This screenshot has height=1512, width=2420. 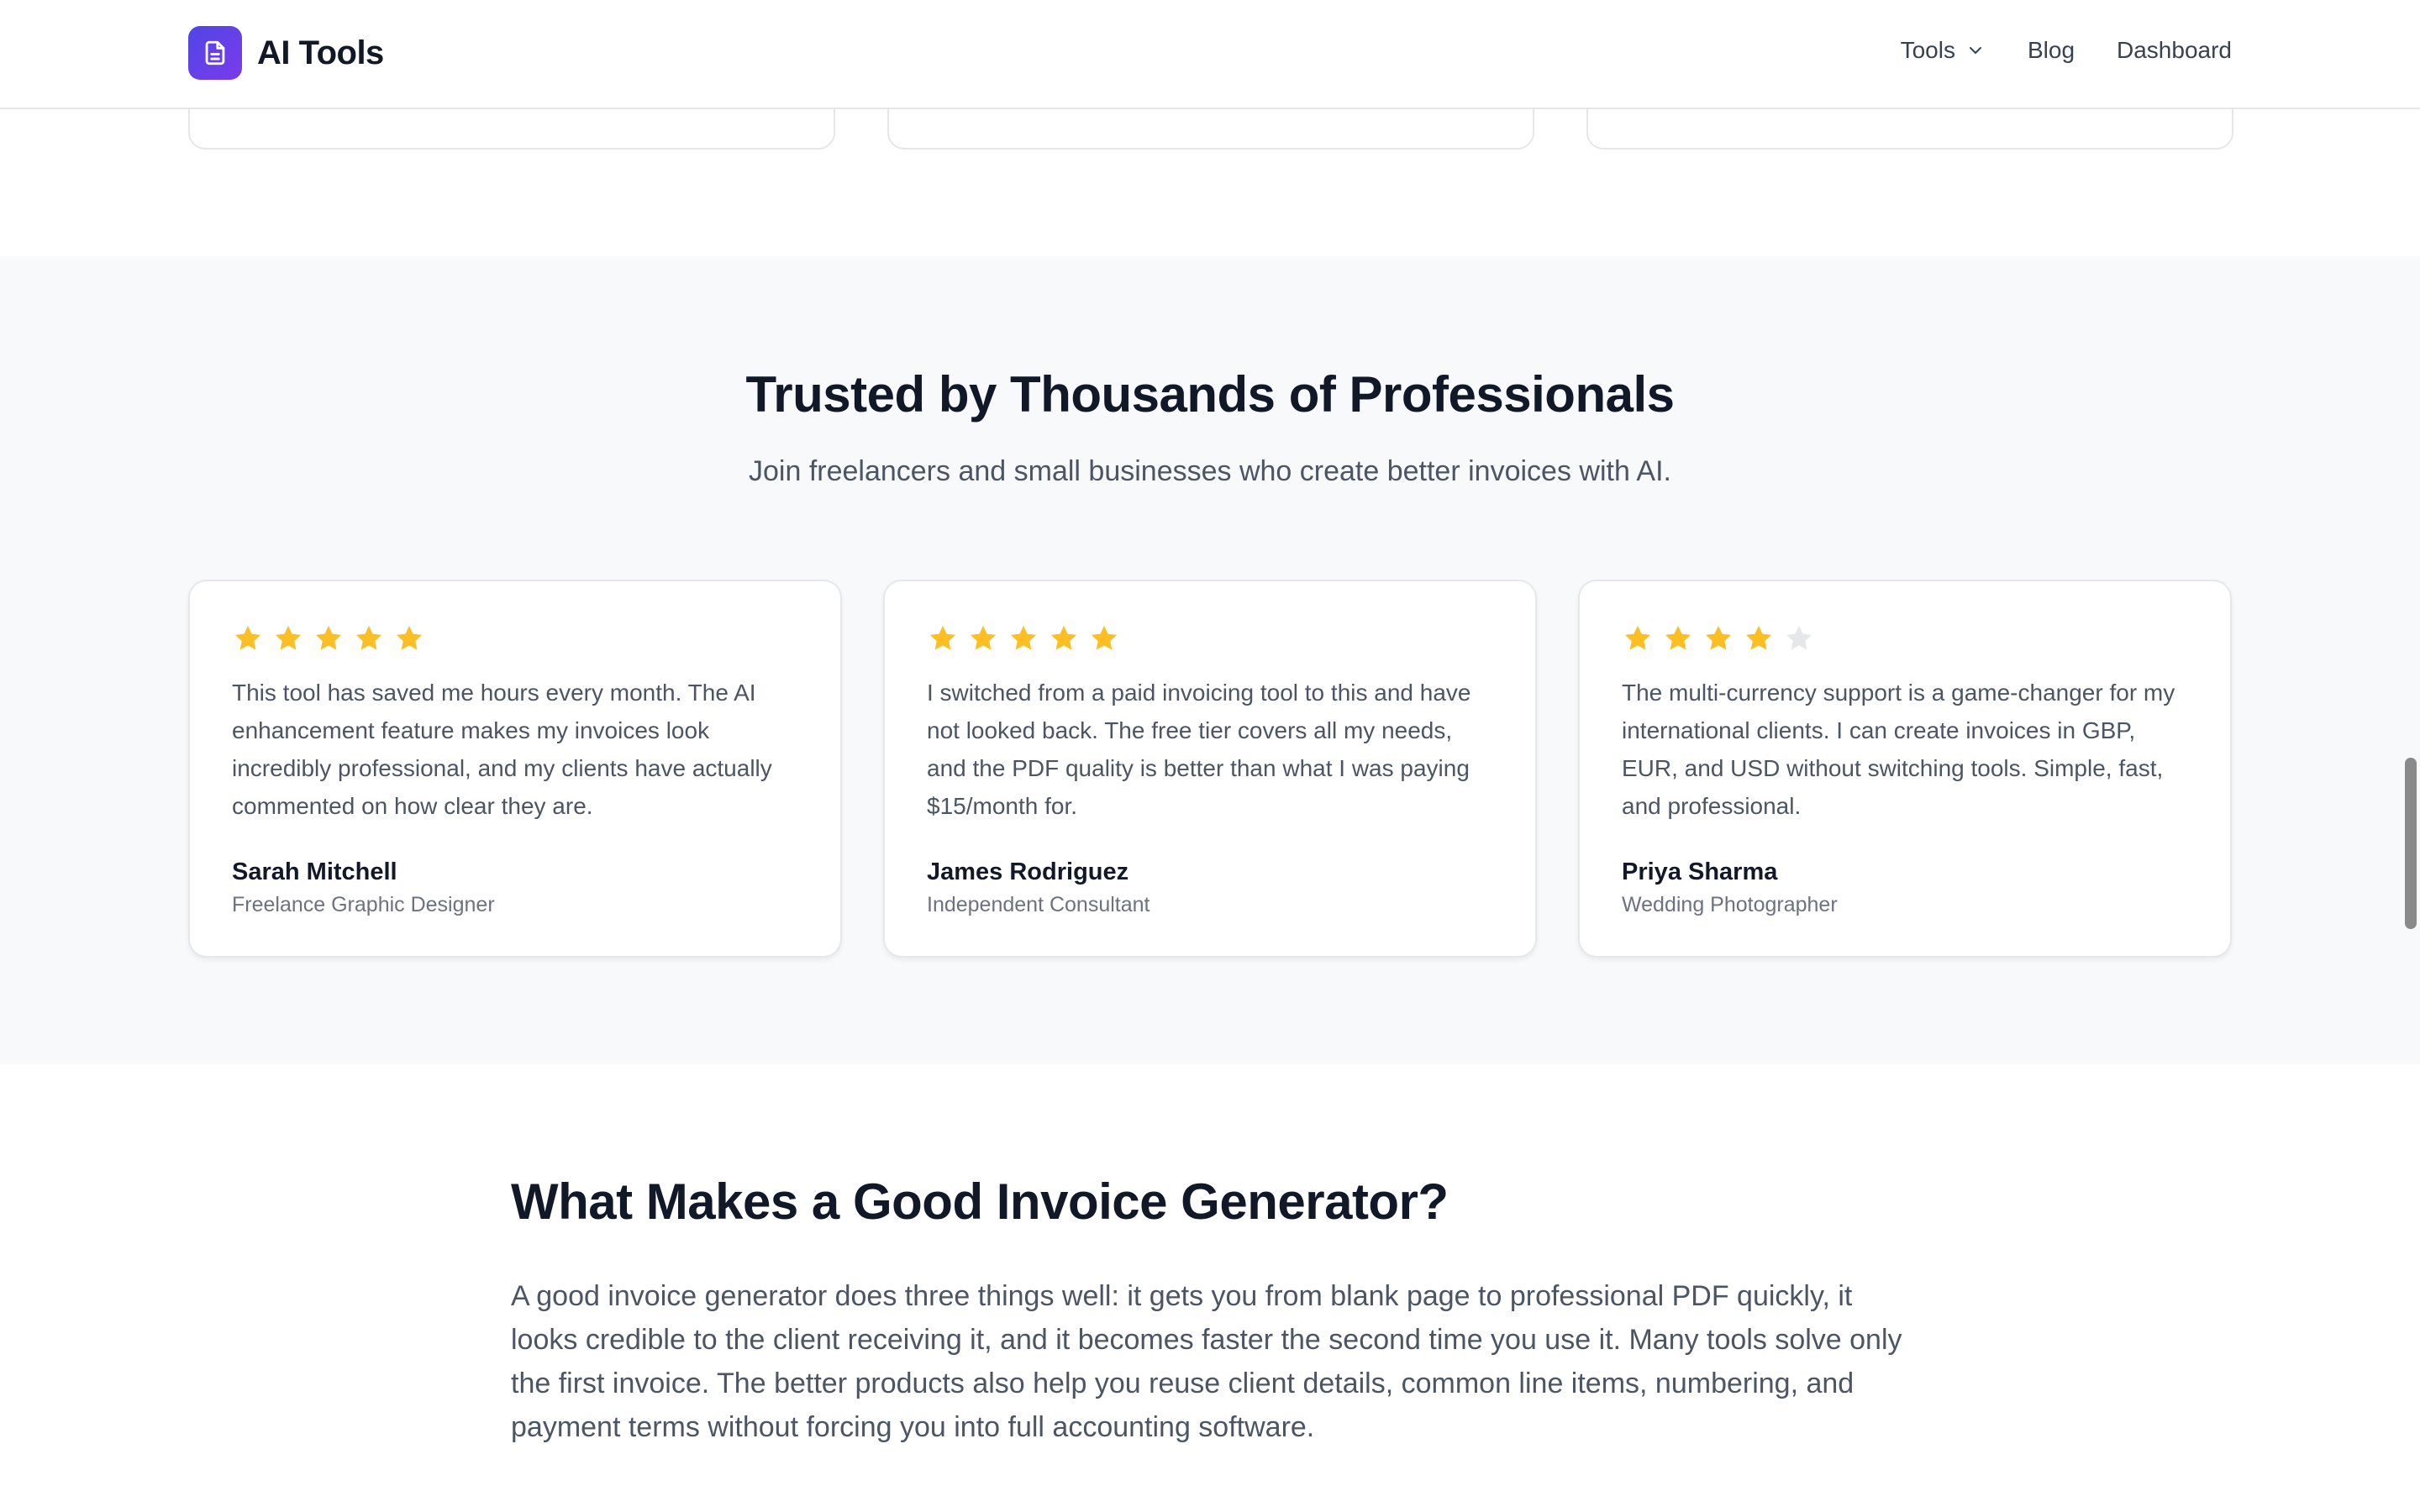 I want to click on nav-blog-link: Blog, so click(x=2051, y=50).